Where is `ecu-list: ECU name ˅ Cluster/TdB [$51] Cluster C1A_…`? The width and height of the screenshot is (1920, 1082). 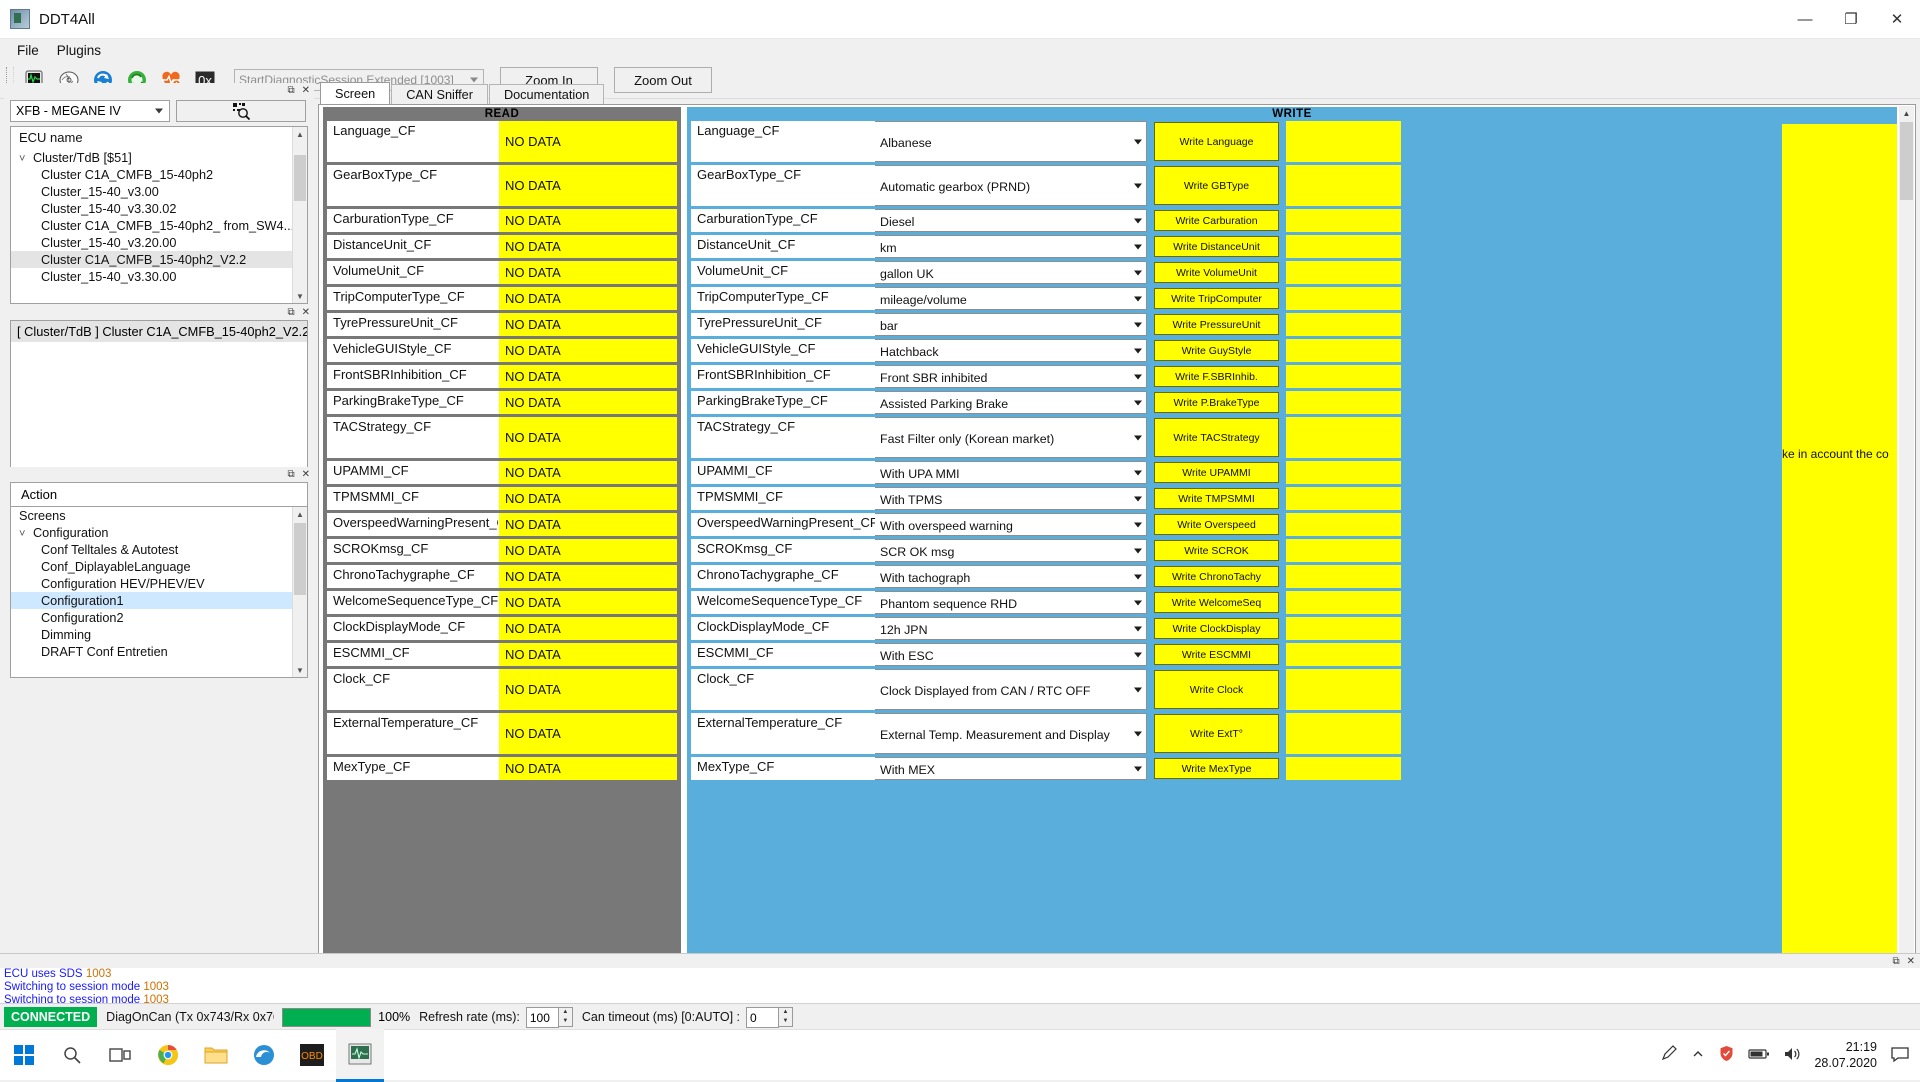 ecu-list: ECU name ˅ Cluster/TdB [$51] Cluster C1A_… is located at coordinates (159, 215).